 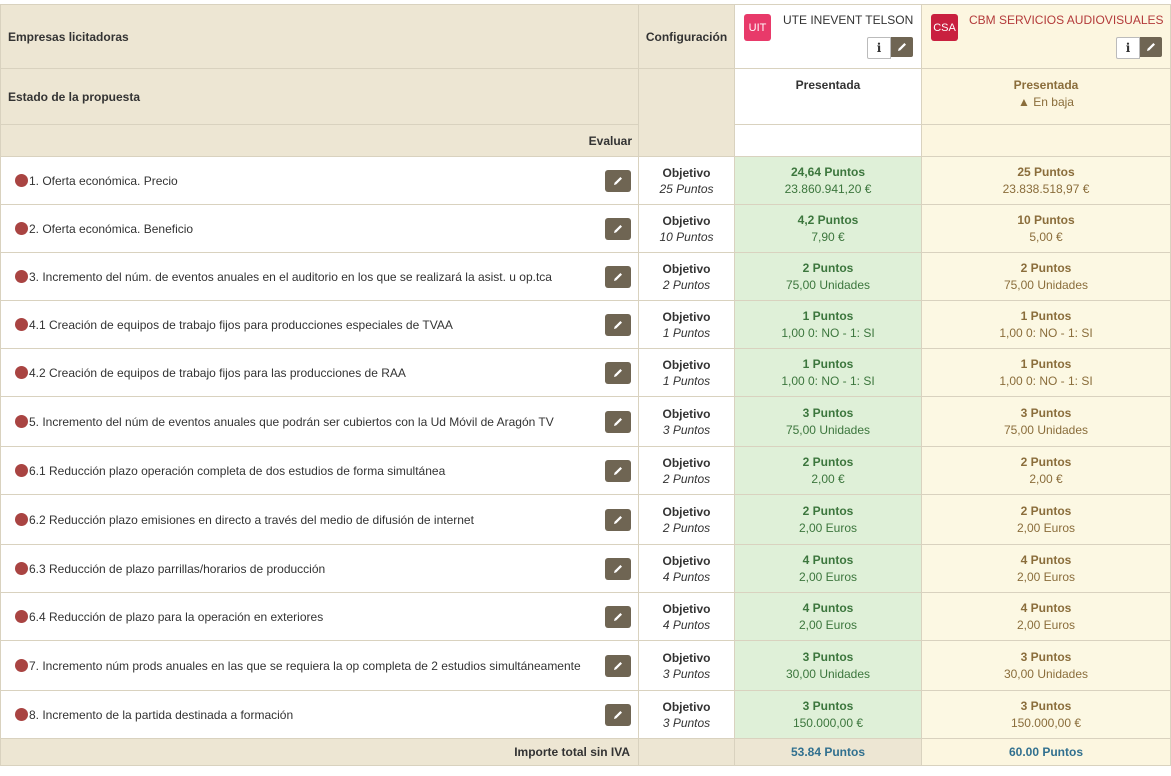 I want to click on company-2-score: 1 Puntos 1,00 0: NO - 1: SI, so click(x=1046, y=372).